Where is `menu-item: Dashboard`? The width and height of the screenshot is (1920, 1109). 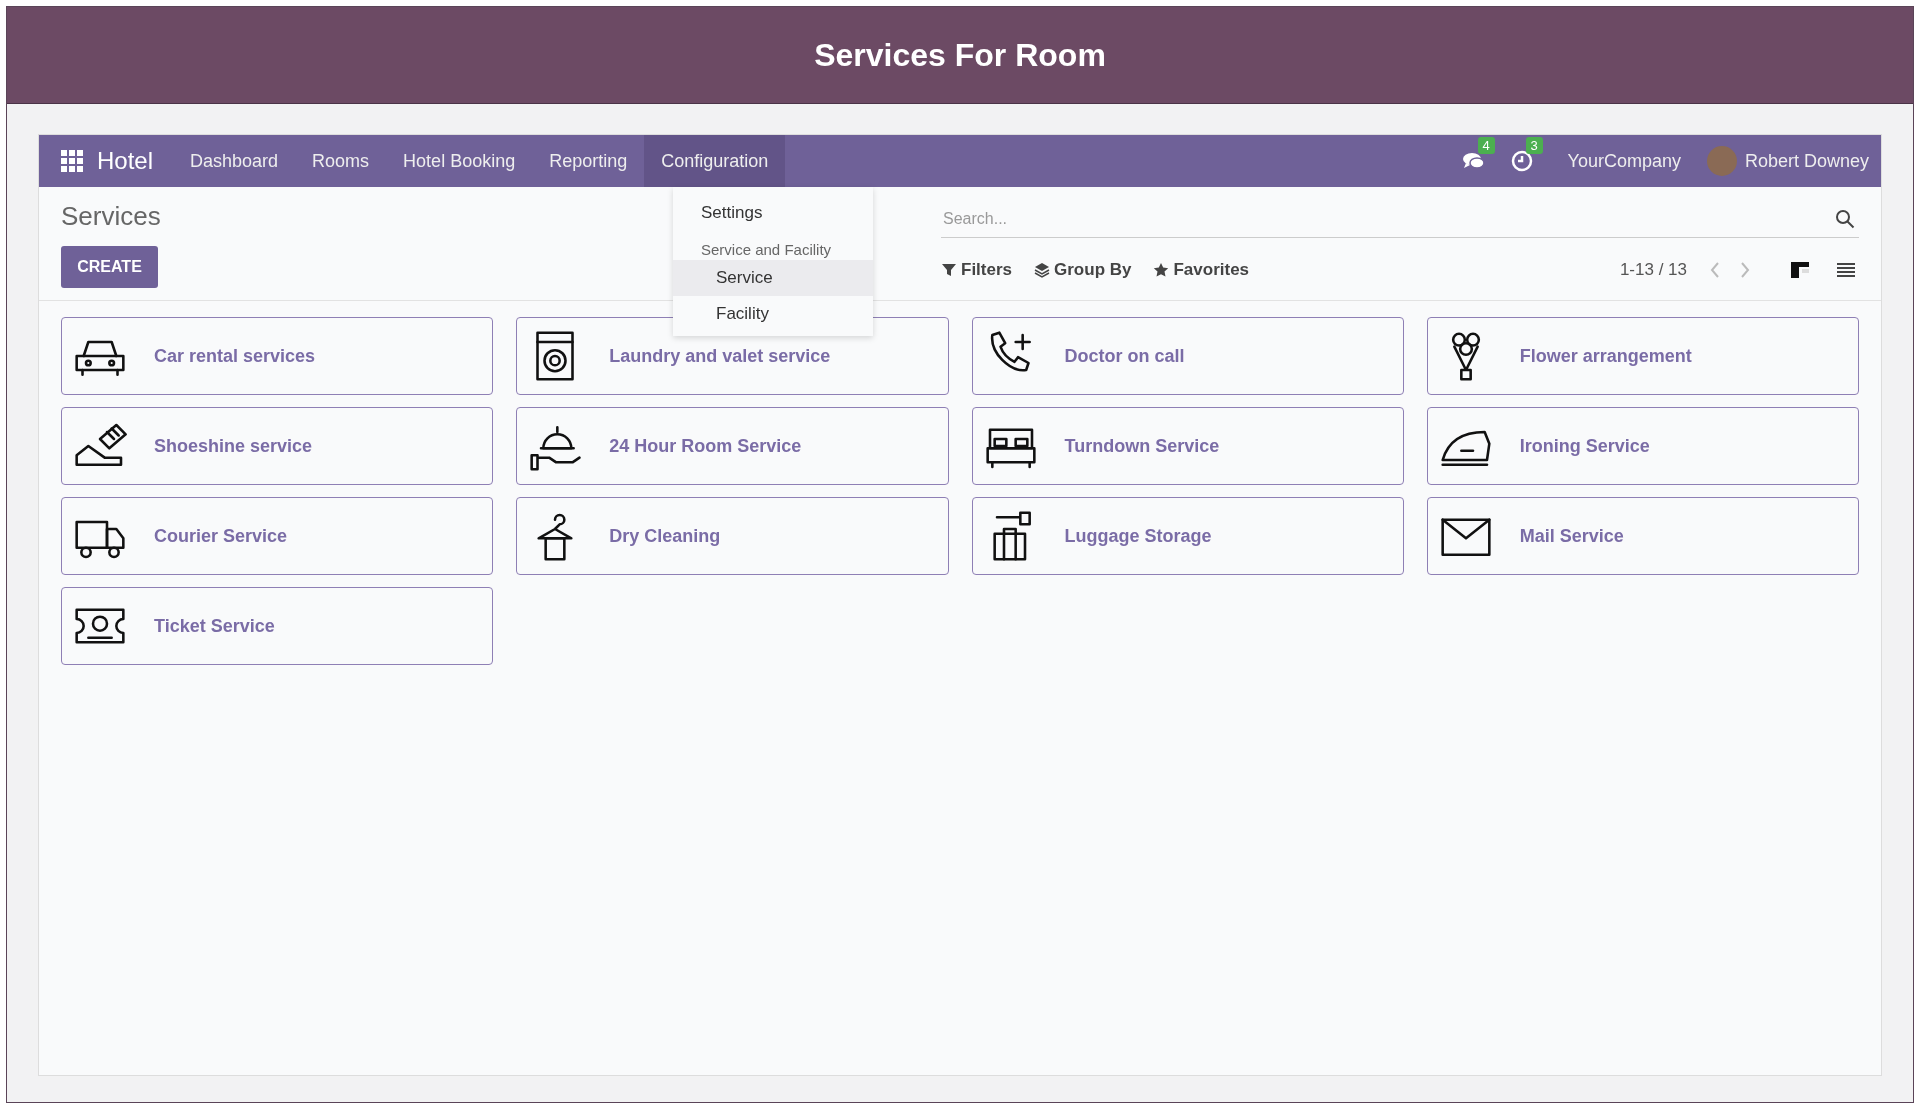
menu-item: Dashboard is located at coordinates (234, 161).